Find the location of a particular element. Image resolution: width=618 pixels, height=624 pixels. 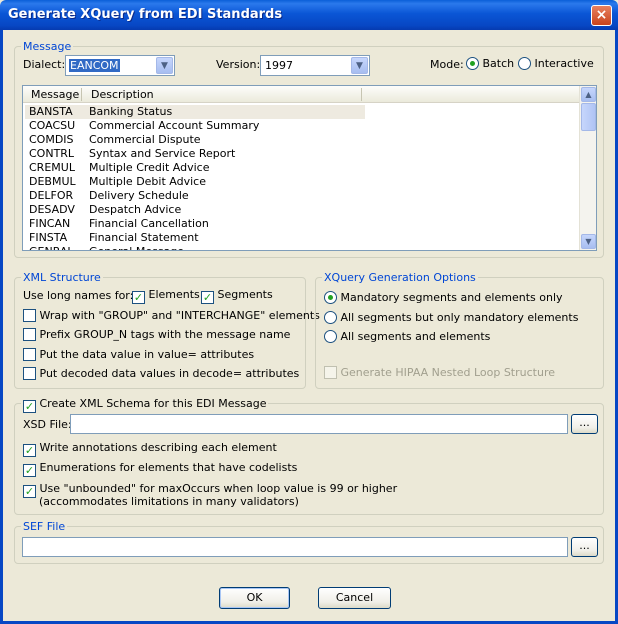

create-schema-checkbox: ✓ Create XML Schema for this EDI Message is located at coordinates (145, 405).